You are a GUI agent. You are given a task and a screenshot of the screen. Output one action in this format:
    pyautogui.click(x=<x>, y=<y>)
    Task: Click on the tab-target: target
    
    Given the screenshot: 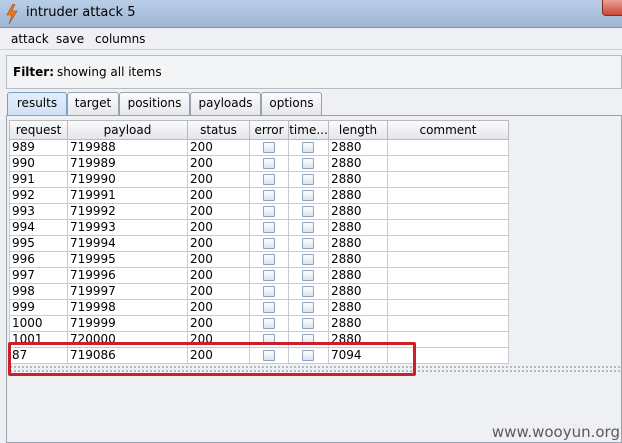 What is the action you would take?
    pyautogui.click(x=93, y=103)
    